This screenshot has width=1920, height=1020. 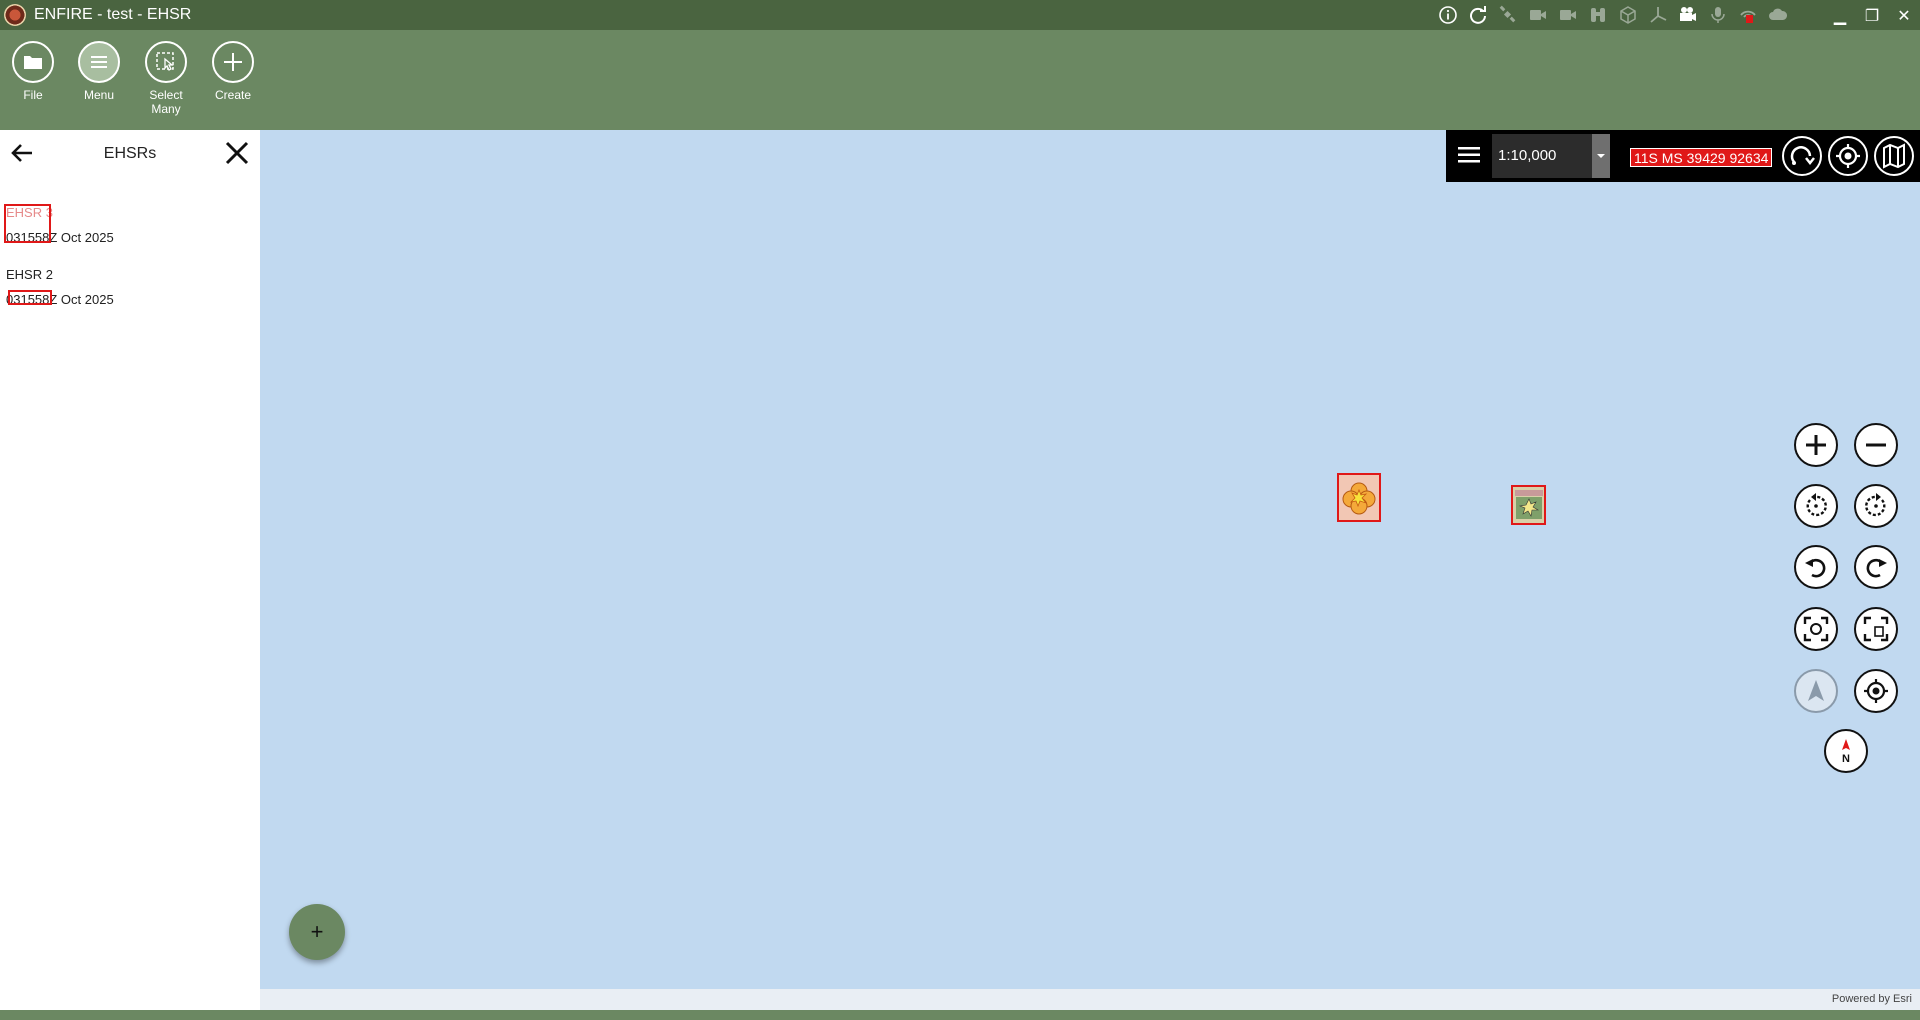 I want to click on redo-button, so click(x=1876, y=567).